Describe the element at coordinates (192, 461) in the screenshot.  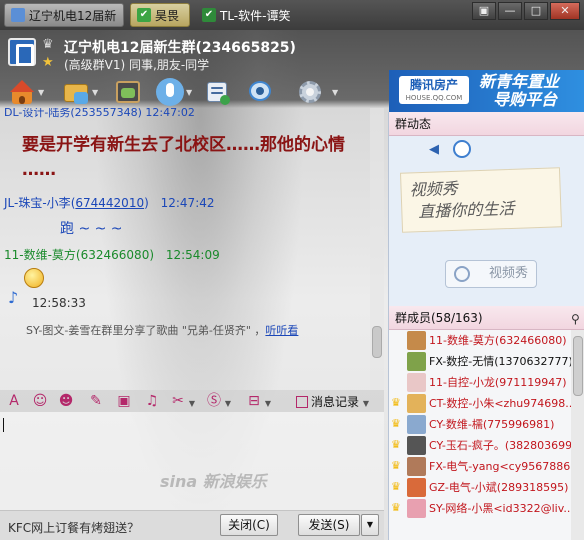
I see `message-input` at that location.